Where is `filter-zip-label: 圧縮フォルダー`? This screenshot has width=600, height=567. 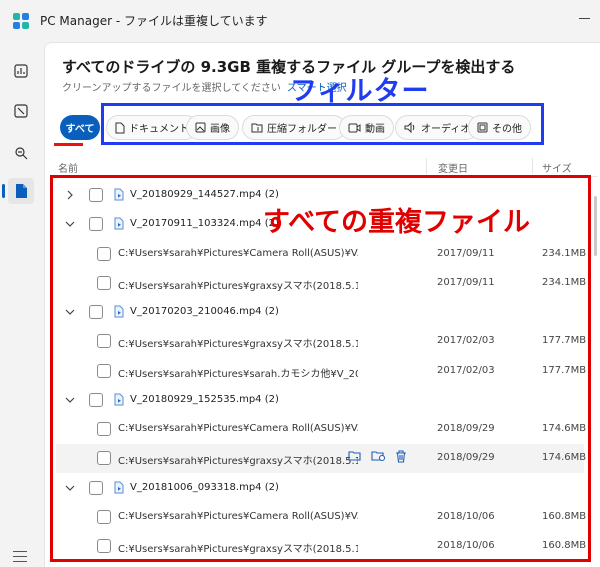 filter-zip-label: 圧縮フォルダー is located at coordinates (302, 129).